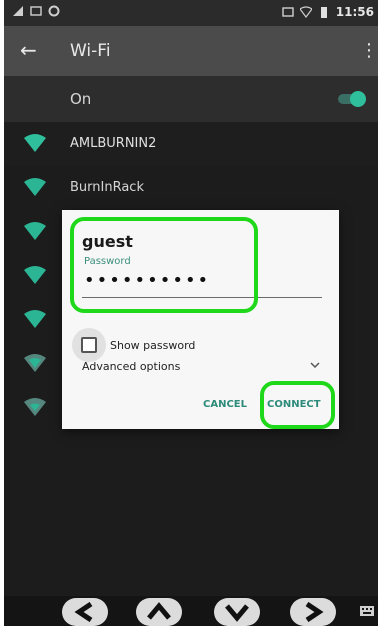  Describe the element at coordinates (131, 366) in the screenshot. I see `advanced-options-label: Advanced options` at that location.